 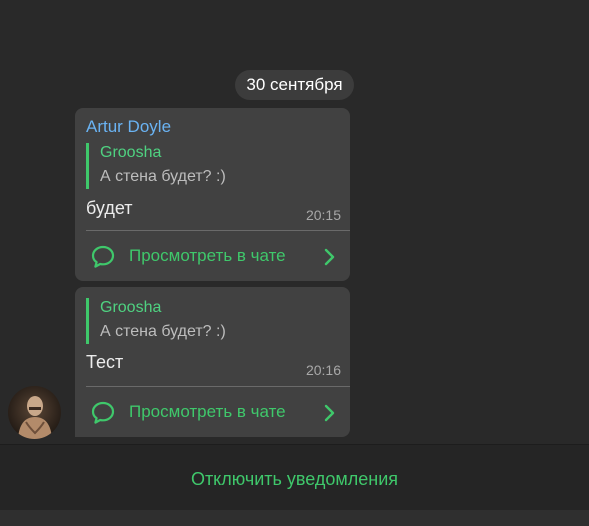 What do you see at coordinates (105, 362) in the screenshot?
I see `message-text: Тест` at bounding box center [105, 362].